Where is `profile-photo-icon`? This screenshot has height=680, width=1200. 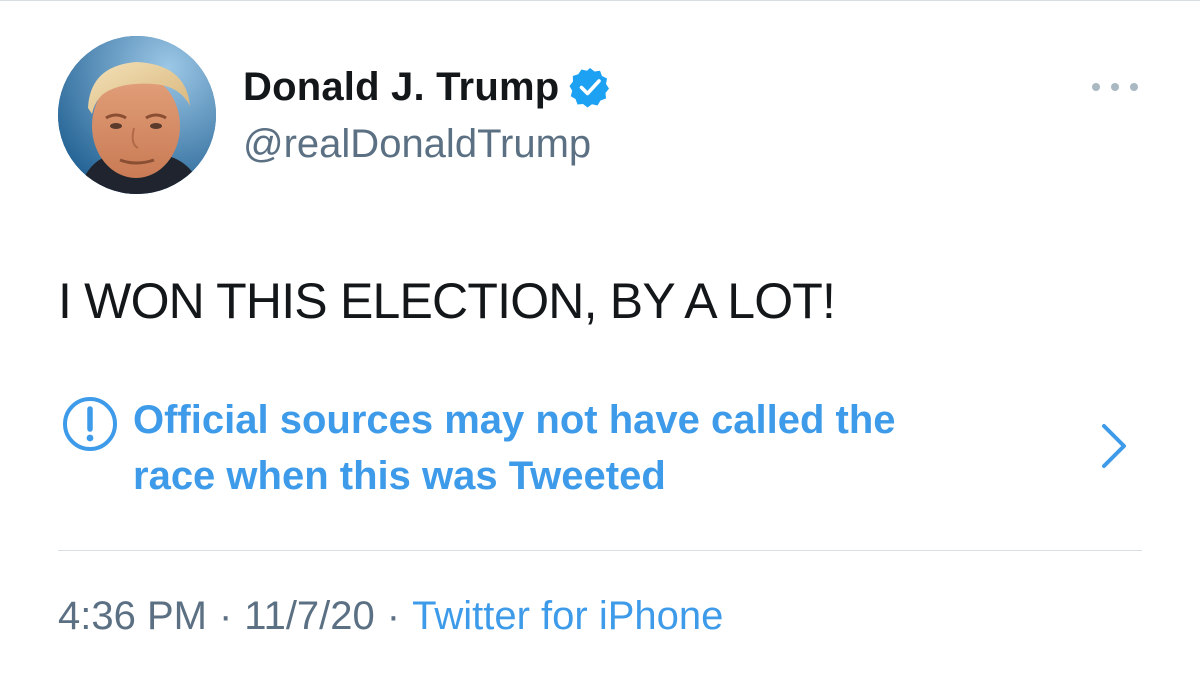 profile-photo-icon is located at coordinates (137, 115).